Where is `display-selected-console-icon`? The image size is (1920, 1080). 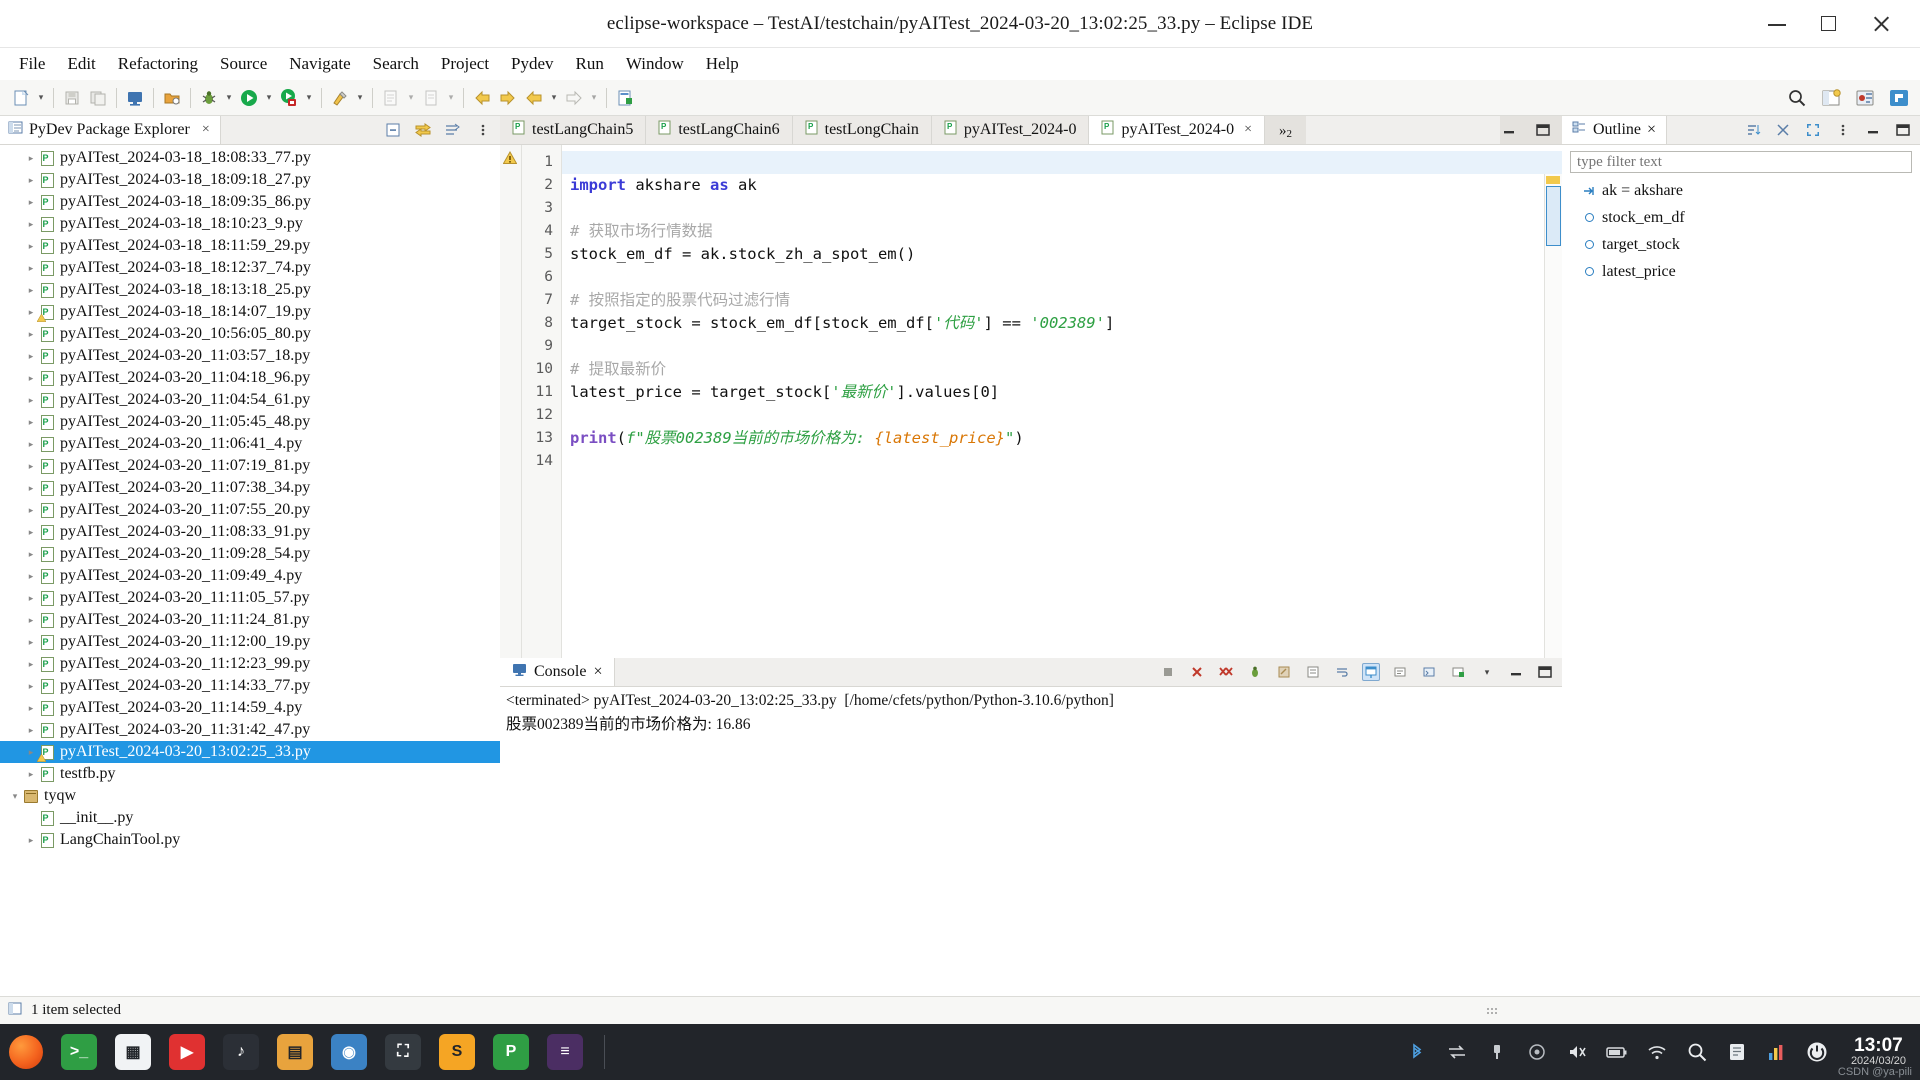 display-selected-console-icon is located at coordinates (1400, 672).